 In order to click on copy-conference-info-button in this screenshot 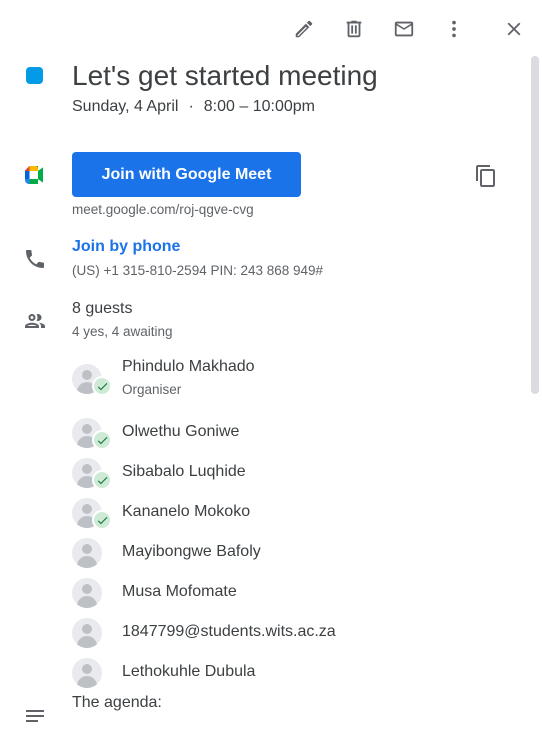, I will do `click(486, 176)`.